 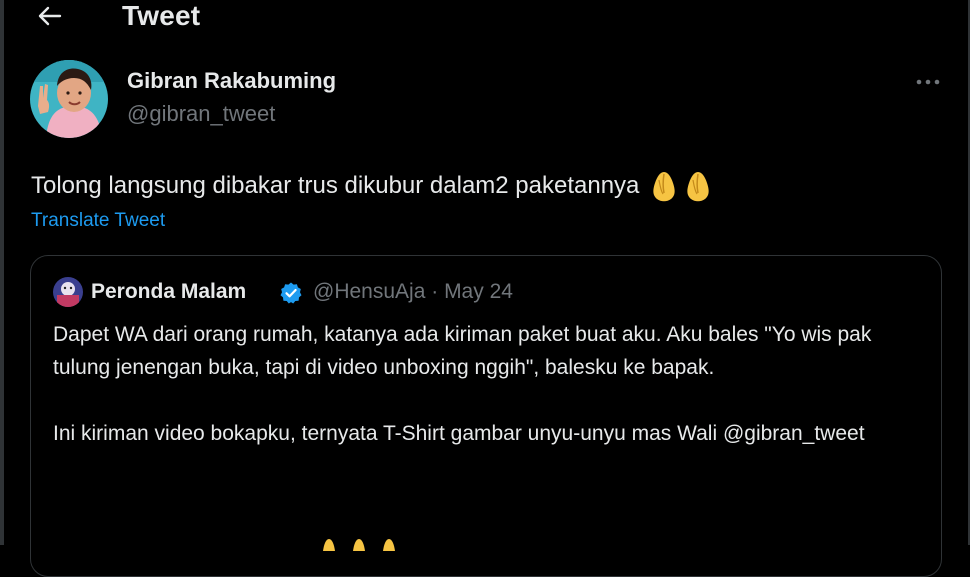 I want to click on arrow-left-icon, so click(x=50, y=16).